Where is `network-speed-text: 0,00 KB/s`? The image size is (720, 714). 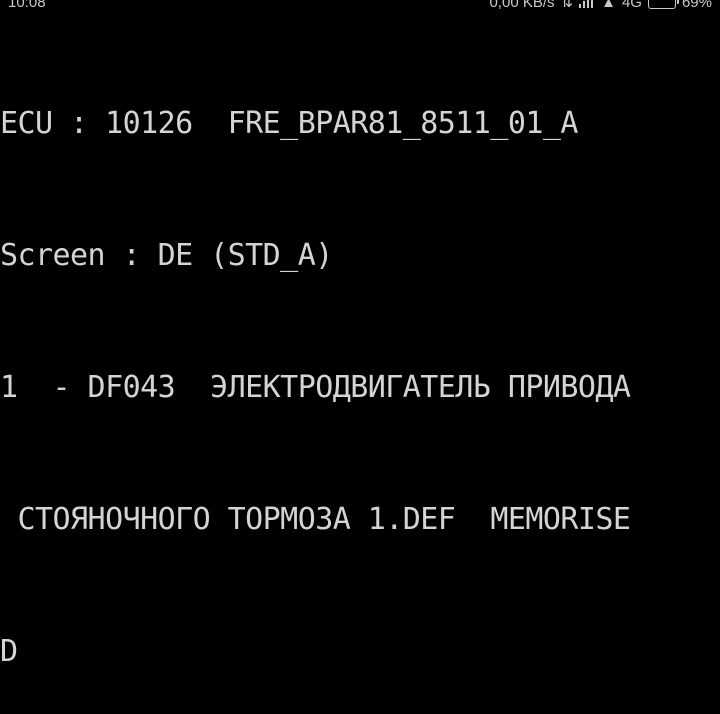 network-speed-text: 0,00 KB/s is located at coordinates (522, 5).